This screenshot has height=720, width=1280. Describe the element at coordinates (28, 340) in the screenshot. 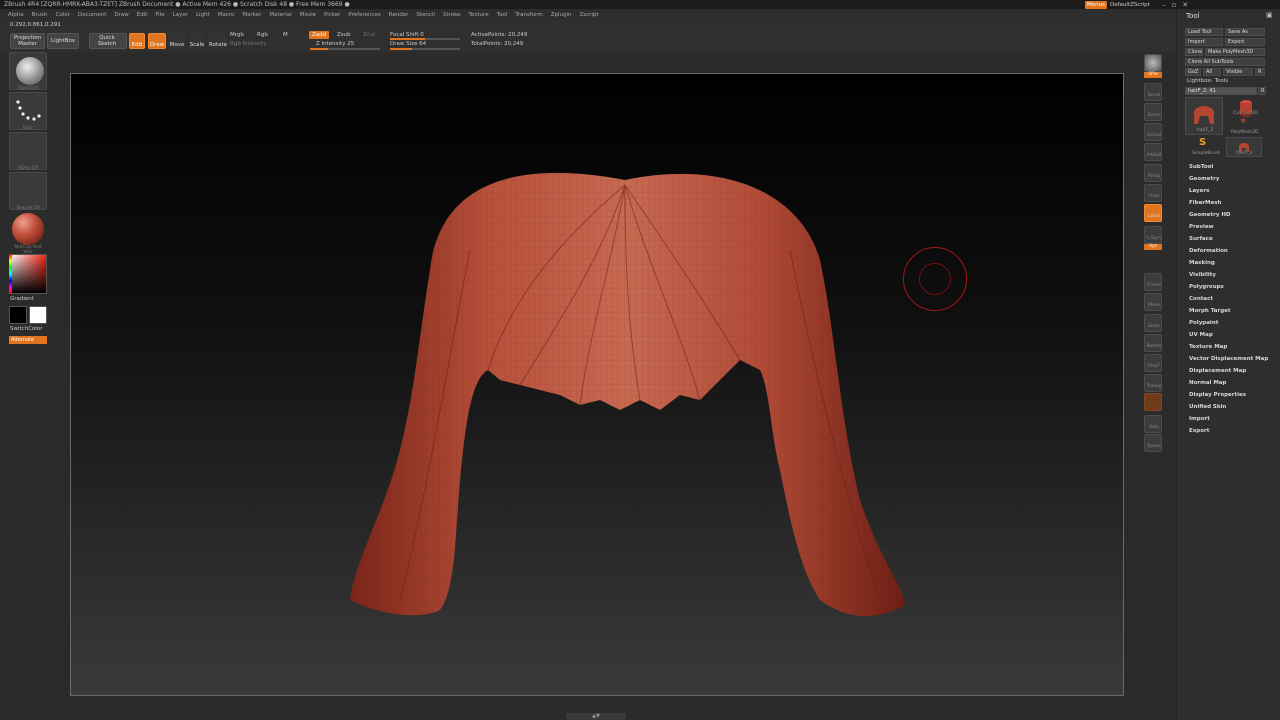

I see `alternate-button: Alternate` at that location.